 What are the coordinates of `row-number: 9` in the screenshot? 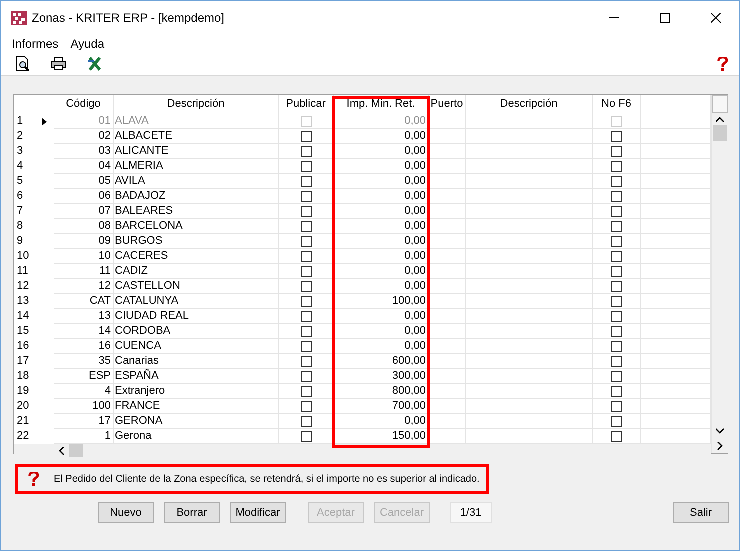 It's located at (20, 241).